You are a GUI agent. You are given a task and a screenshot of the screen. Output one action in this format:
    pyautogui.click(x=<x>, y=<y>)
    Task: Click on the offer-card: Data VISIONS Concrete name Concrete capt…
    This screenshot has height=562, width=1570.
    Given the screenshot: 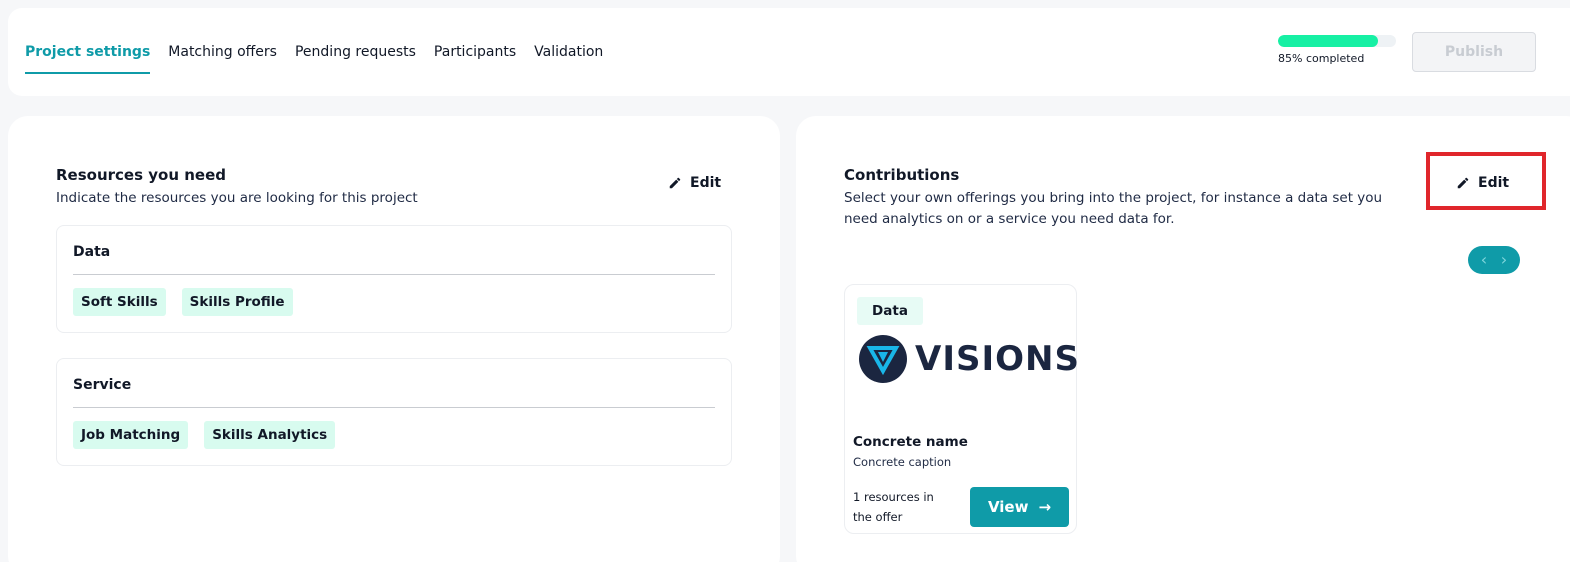 What is the action you would take?
    pyautogui.click(x=962, y=409)
    